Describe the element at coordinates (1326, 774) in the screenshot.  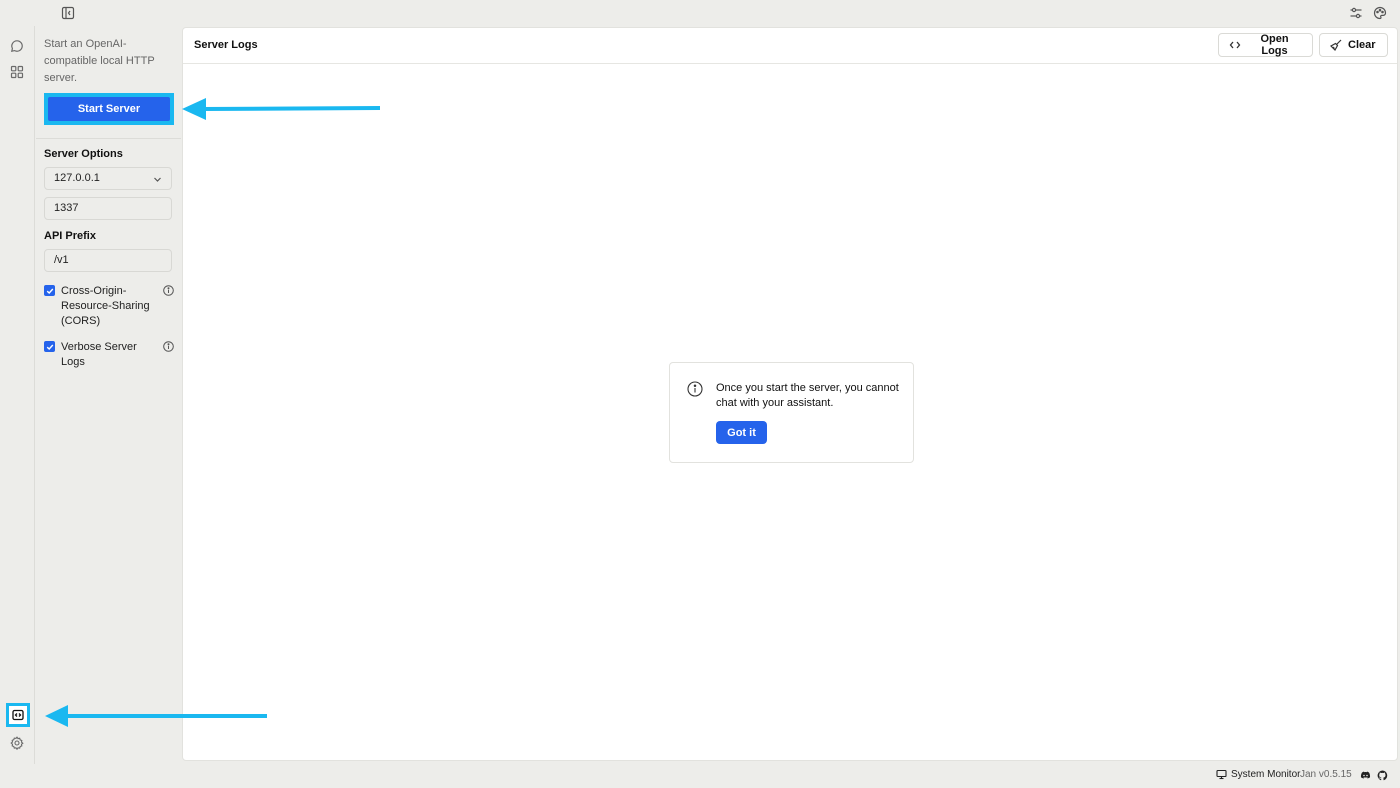
I see `app-version: Jan v0.5.15` at that location.